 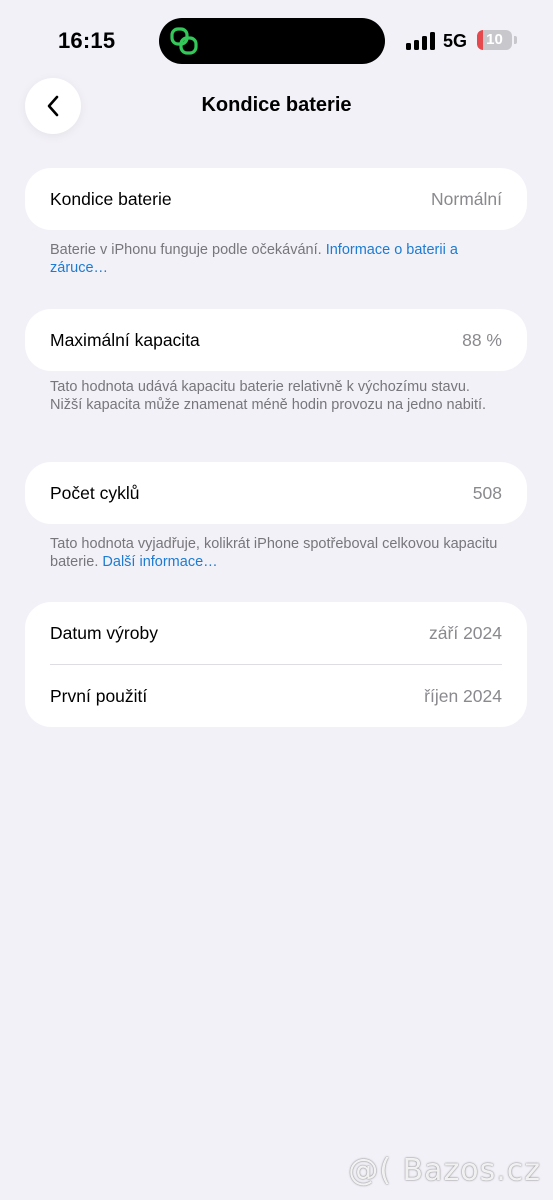 I want to click on cycle-count-value: 508, so click(x=487, y=492).